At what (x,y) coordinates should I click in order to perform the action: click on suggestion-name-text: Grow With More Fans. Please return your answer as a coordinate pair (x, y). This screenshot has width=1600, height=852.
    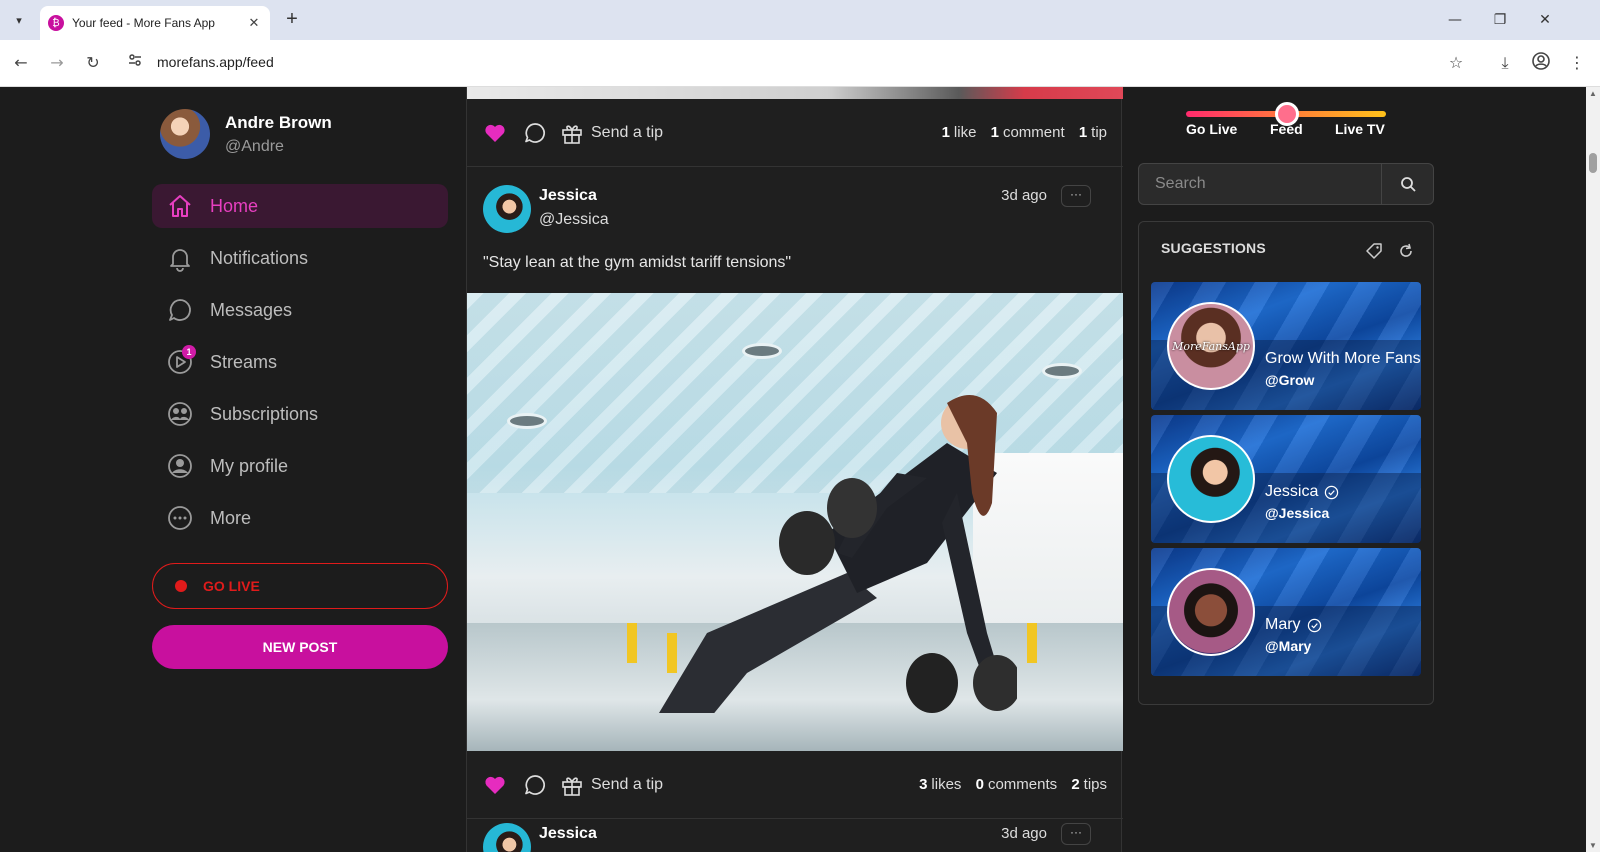
    Looking at the image, I should click on (1343, 358).